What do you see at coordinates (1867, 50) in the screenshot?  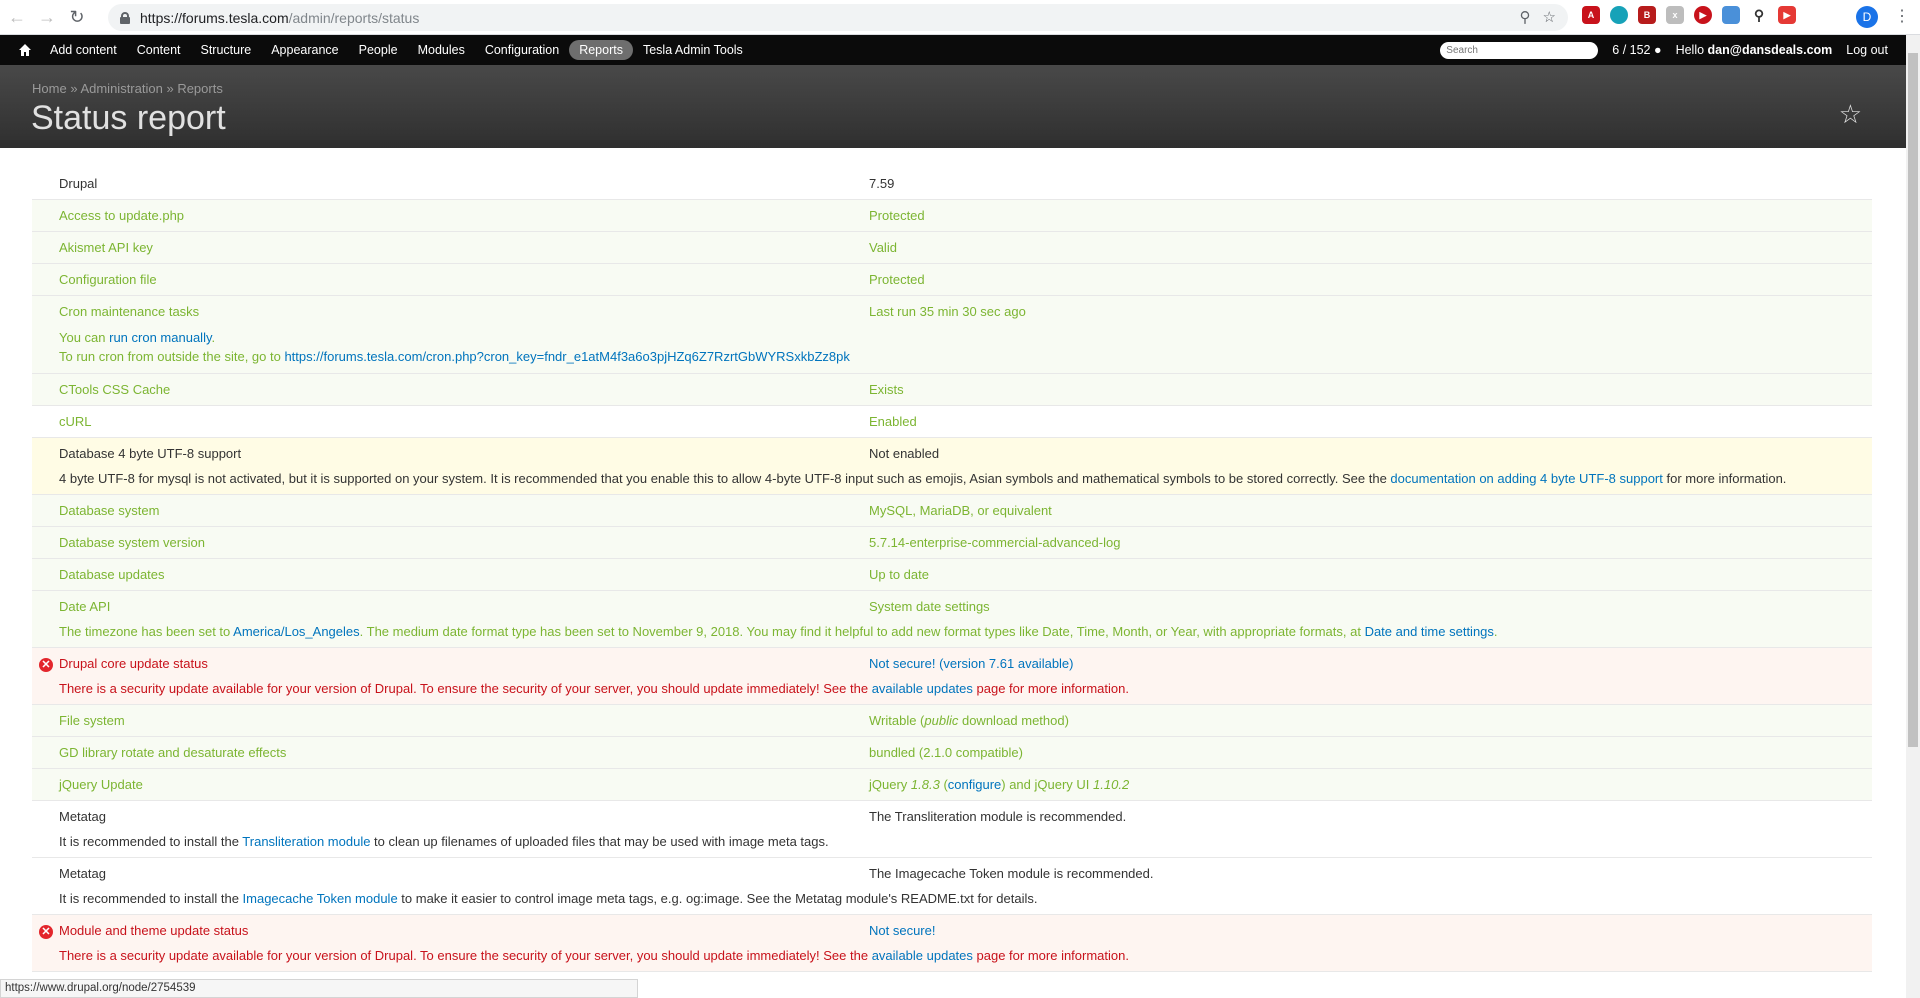 I see `logout-link: Log out` at bounding box center [1867, 50].